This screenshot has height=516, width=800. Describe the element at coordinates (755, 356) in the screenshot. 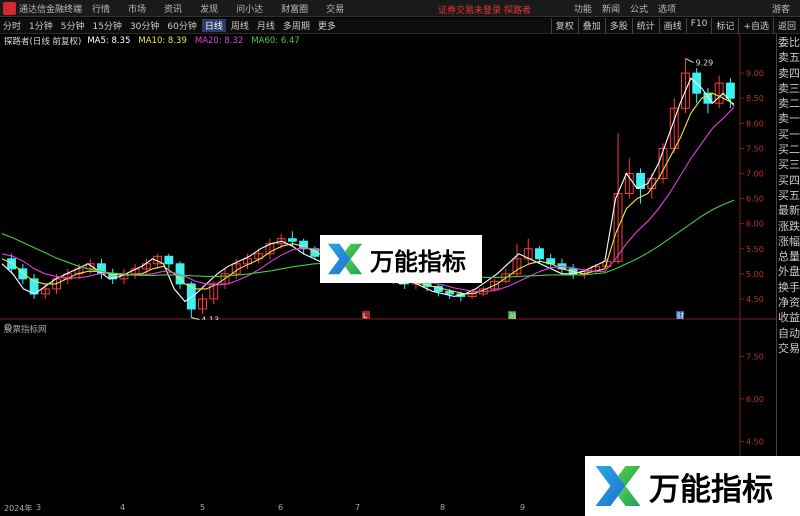

I see `sub-y-tick-label: 7.50` at that location.